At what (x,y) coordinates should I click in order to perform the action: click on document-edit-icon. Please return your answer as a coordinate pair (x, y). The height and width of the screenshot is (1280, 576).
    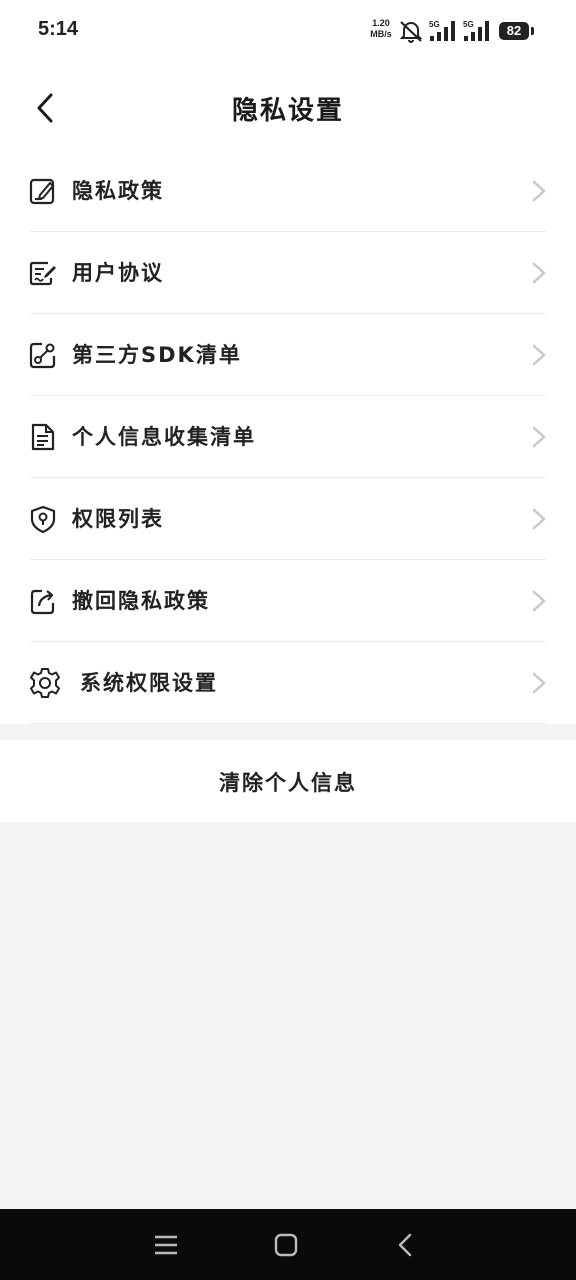
    Looking at the image, I should click on (42, 191).